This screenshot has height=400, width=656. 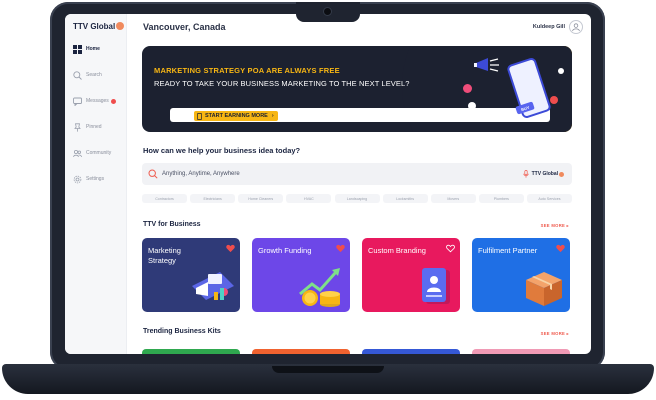 What do you see at coordinates (272, 116) in the screenshot?
I see `chevron-right-icon: ›` at bounding box center [272, 116].